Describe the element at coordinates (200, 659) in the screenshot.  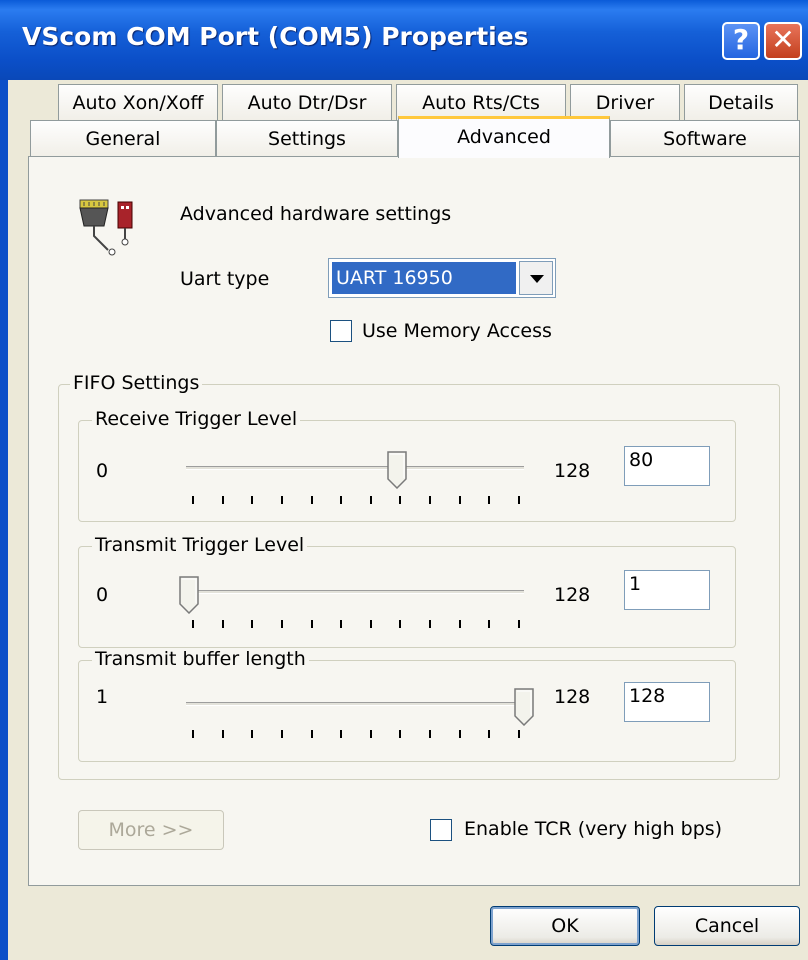
I see `buffer-length-title: Transmit buffer length` at that location.